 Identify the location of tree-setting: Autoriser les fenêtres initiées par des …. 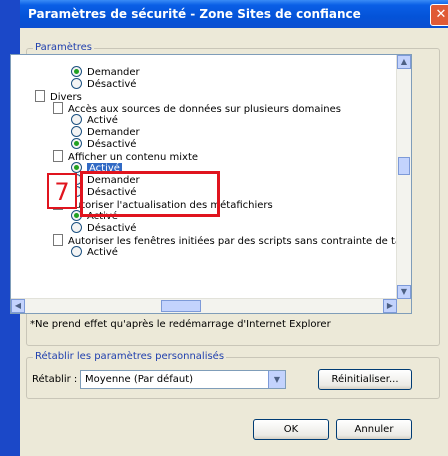
(232, 240).